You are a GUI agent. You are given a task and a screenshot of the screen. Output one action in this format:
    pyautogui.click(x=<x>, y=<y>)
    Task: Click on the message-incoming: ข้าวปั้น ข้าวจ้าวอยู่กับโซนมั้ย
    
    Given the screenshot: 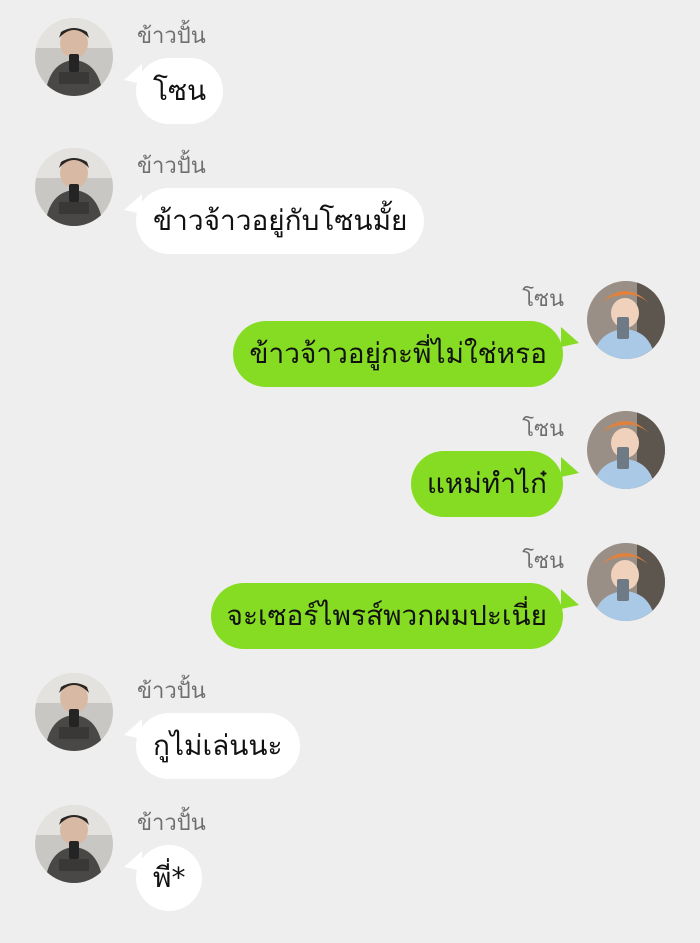 What is the action you would take?
    pyautogui.click(x=350, y=195)
    